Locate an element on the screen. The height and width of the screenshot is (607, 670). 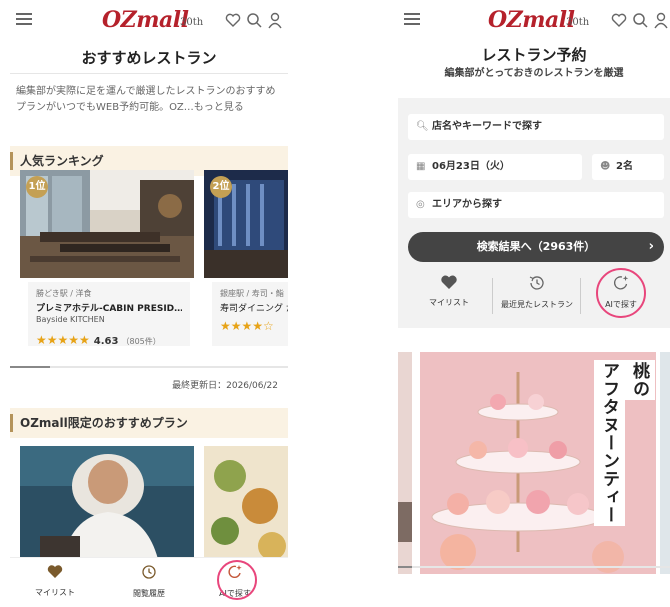
ranking-card: 2位 銀座駅 / 寿司・鮨 寿司ダイニング か ★★★★☆ is located at coordinates (246, 258).